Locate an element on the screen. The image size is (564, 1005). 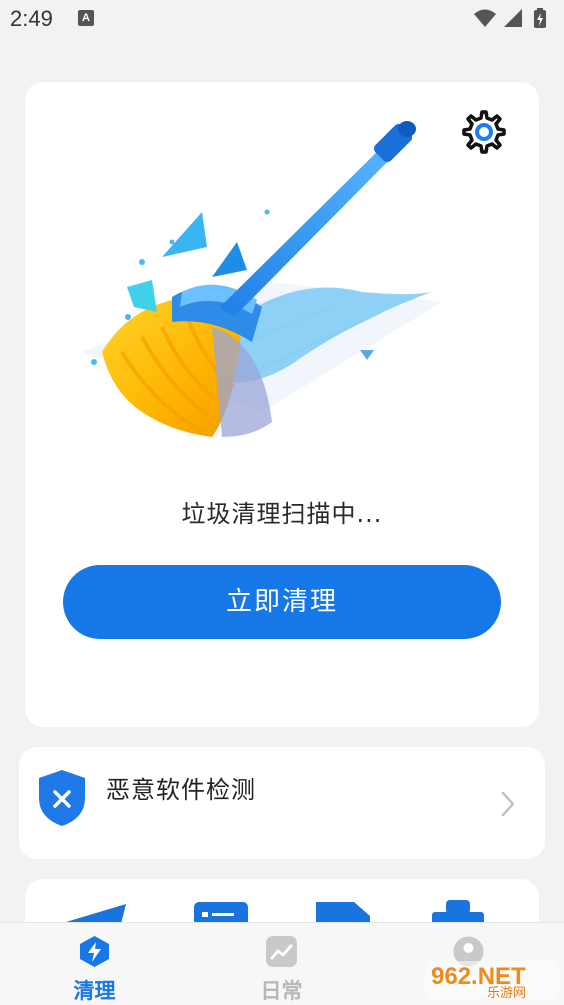
id-card-icon is located at coordinates (221, 912).